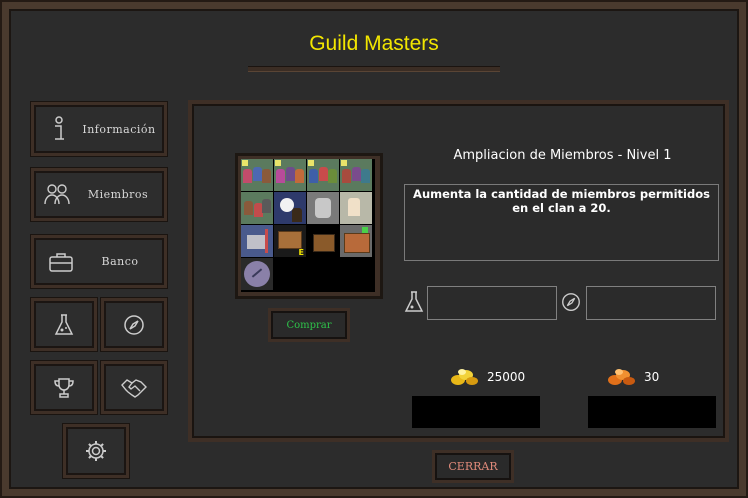 This screenshot has width=748, height=498. I want to click on flask-requirement-field, so click(492, 303).